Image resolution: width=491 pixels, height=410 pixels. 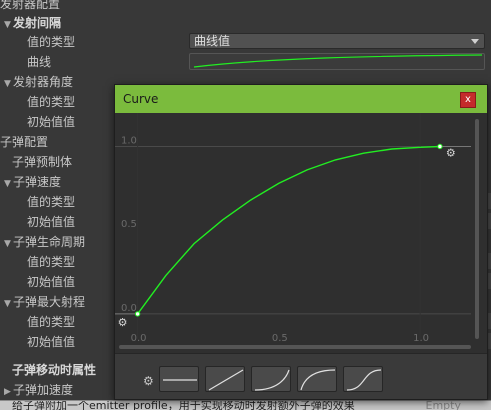 I want to click on curve-preview, so click(x=338, y=61).